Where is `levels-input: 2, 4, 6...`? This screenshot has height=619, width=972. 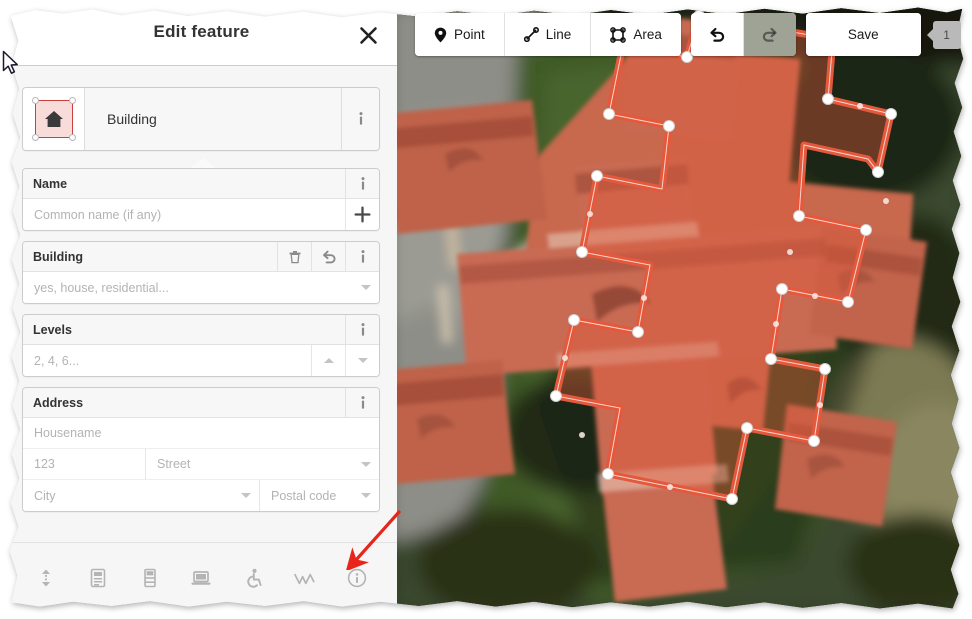
levels-input: 2, 4, 6... is located at coordinates (167, 360).